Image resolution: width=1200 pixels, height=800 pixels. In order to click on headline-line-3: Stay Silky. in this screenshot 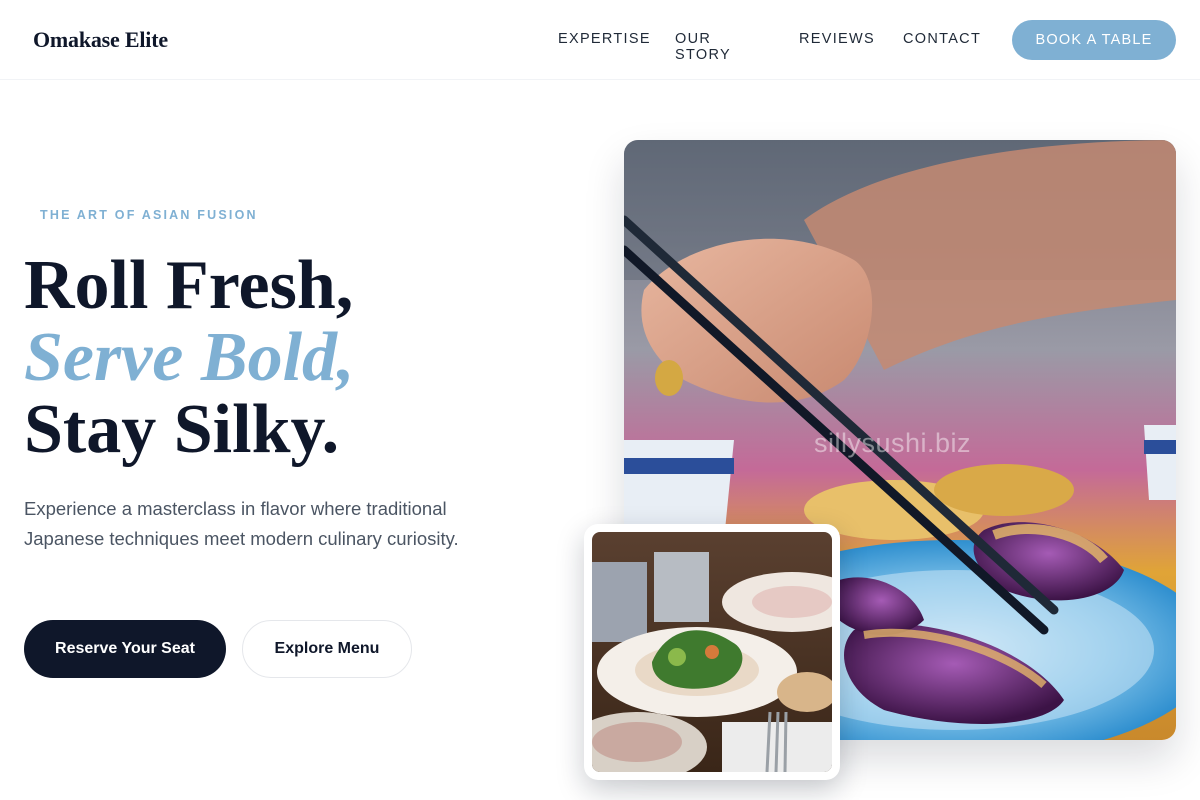, I will do `click(182, 429)`.